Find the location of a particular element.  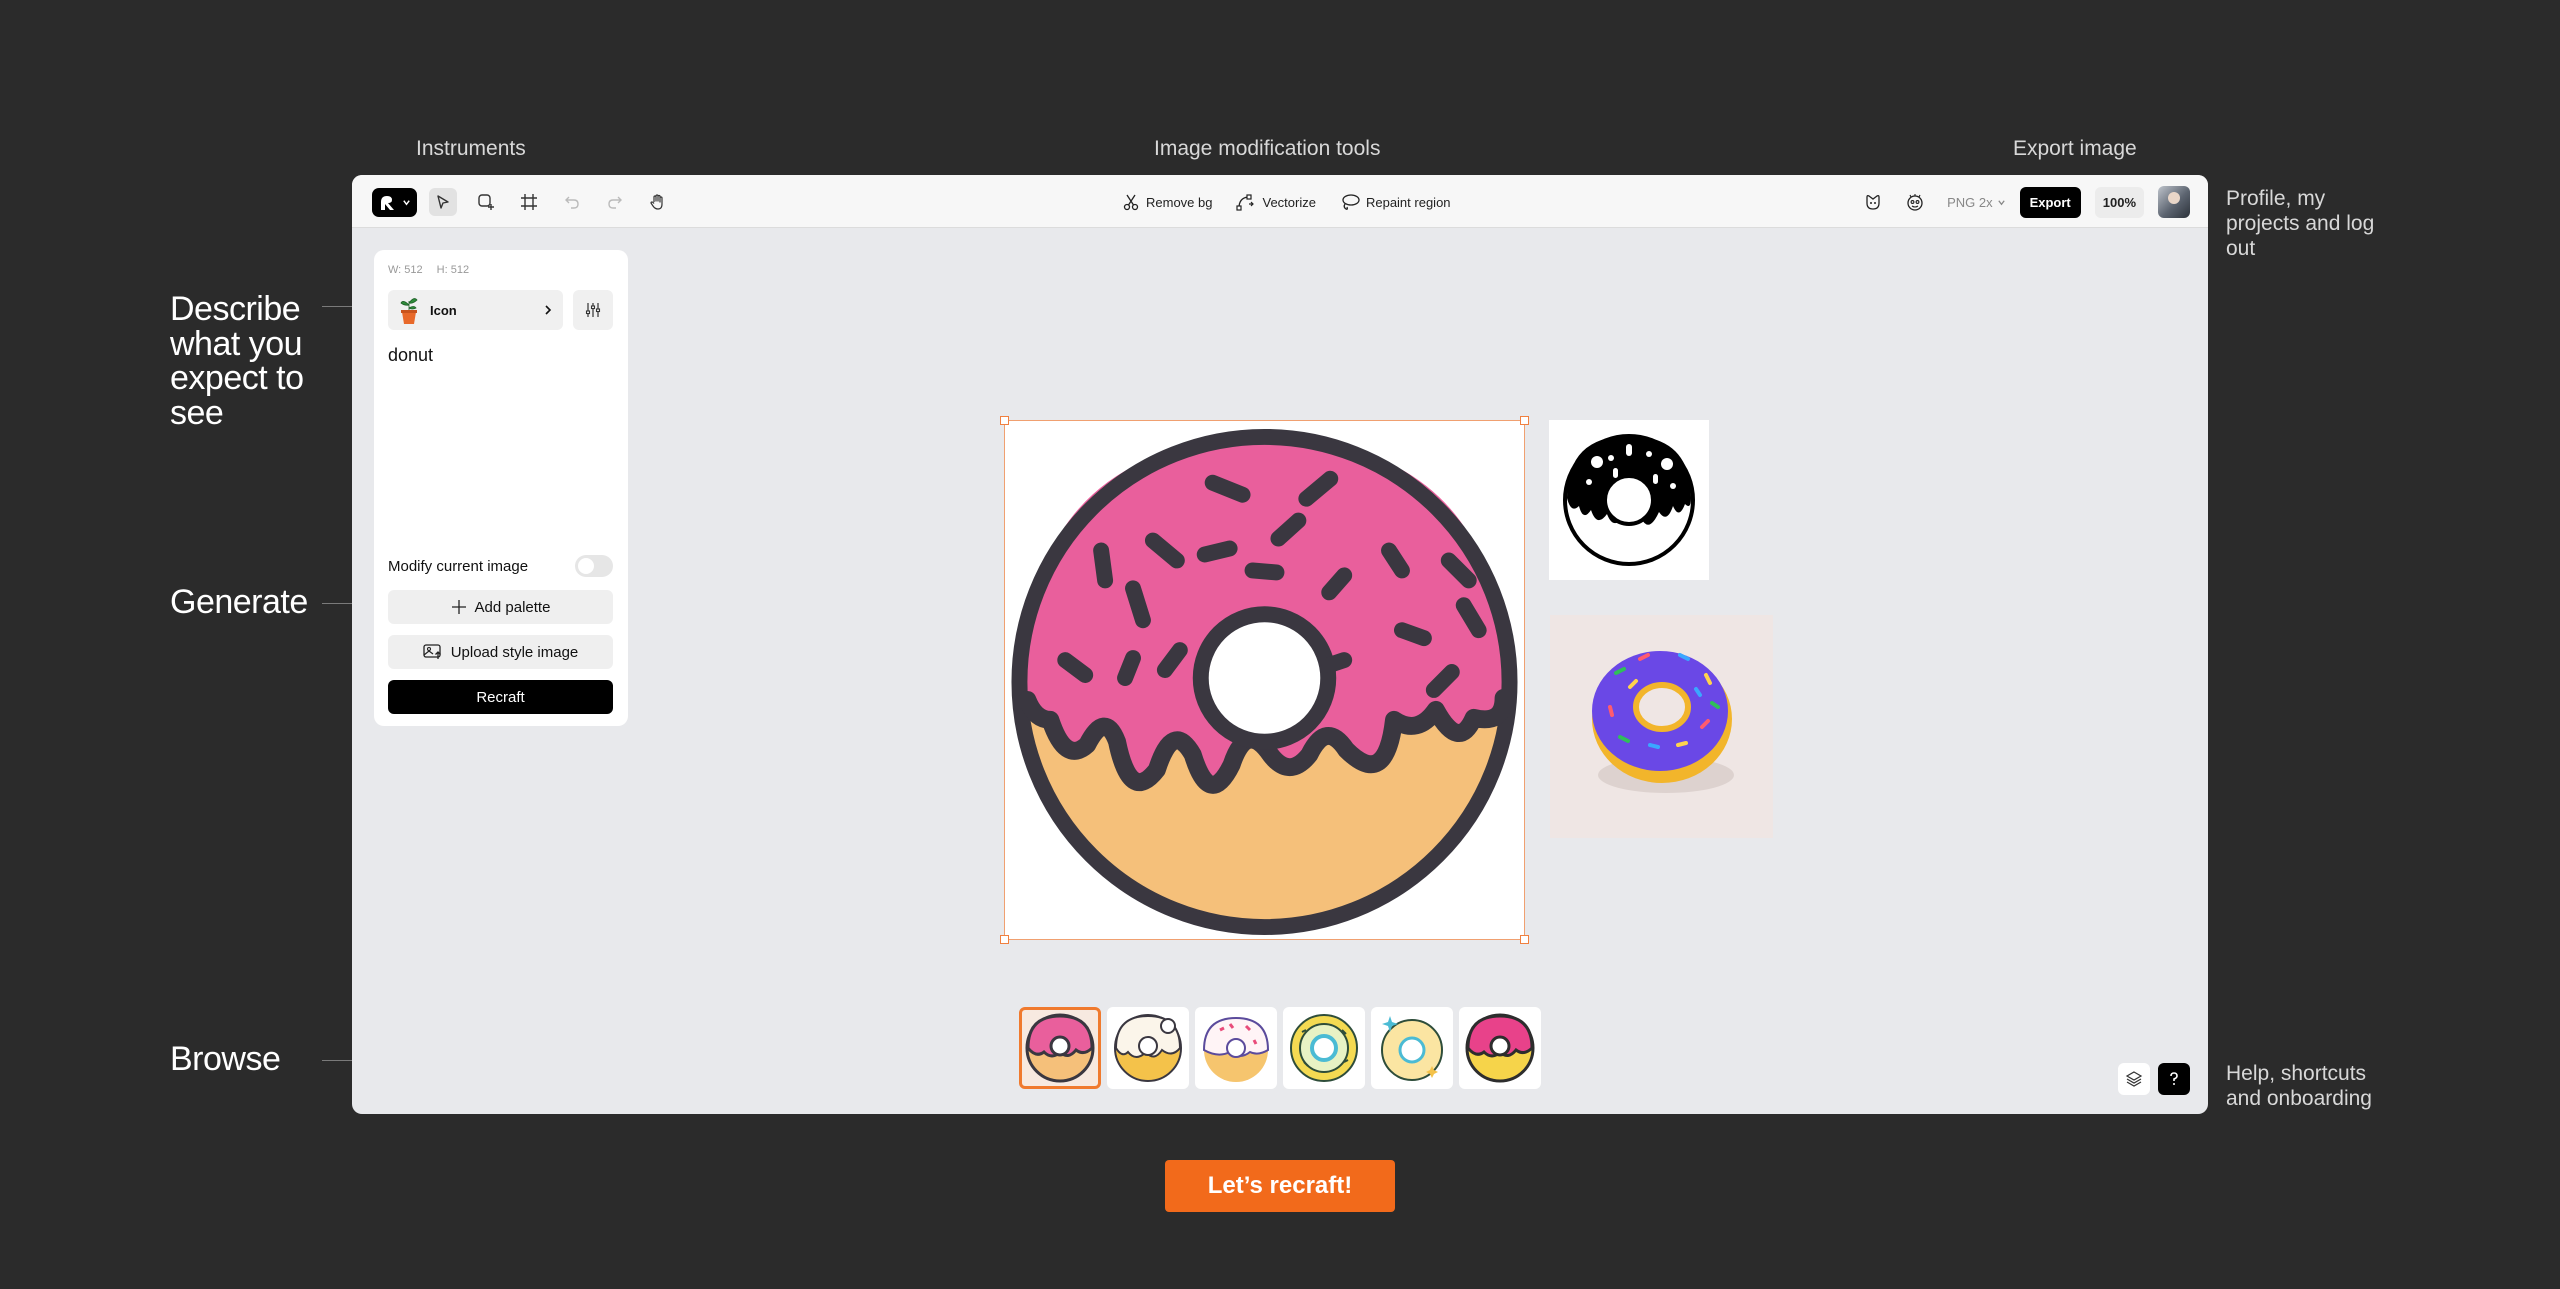

export-format-select: PNG 2x is located at coordinates (1976, 202).